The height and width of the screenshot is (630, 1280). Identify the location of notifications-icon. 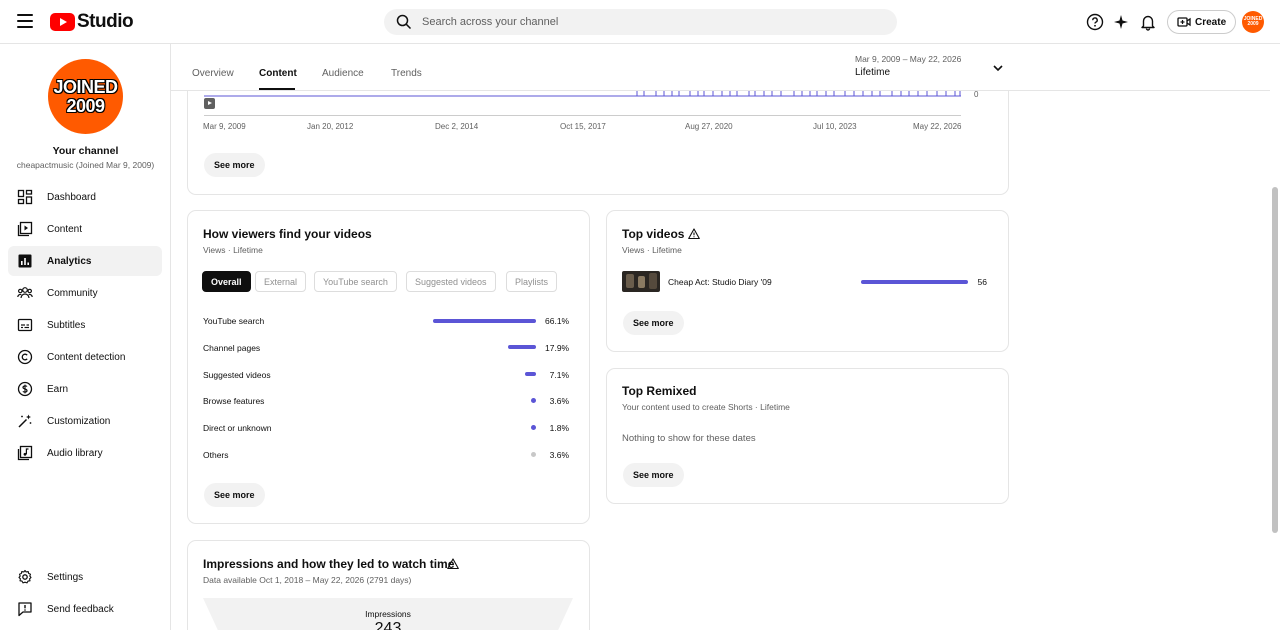
(1148, 22).